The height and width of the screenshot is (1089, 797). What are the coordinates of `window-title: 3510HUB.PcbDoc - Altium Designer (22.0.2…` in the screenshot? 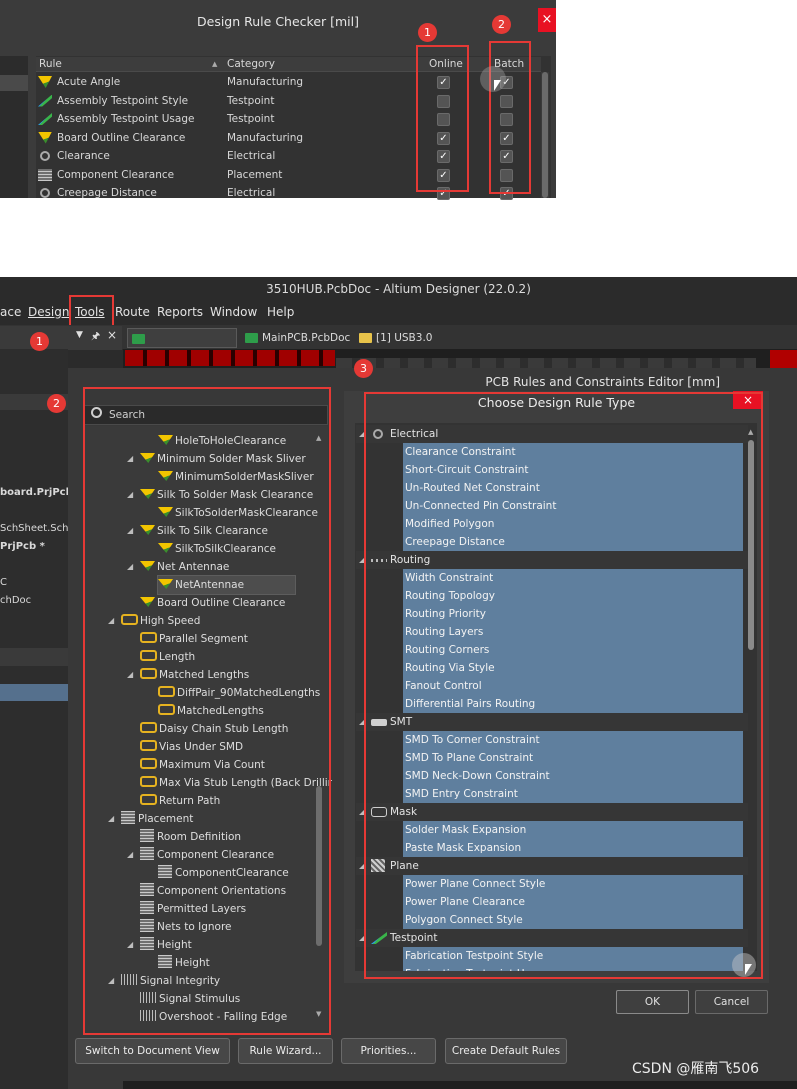 It's located at (398, 289).